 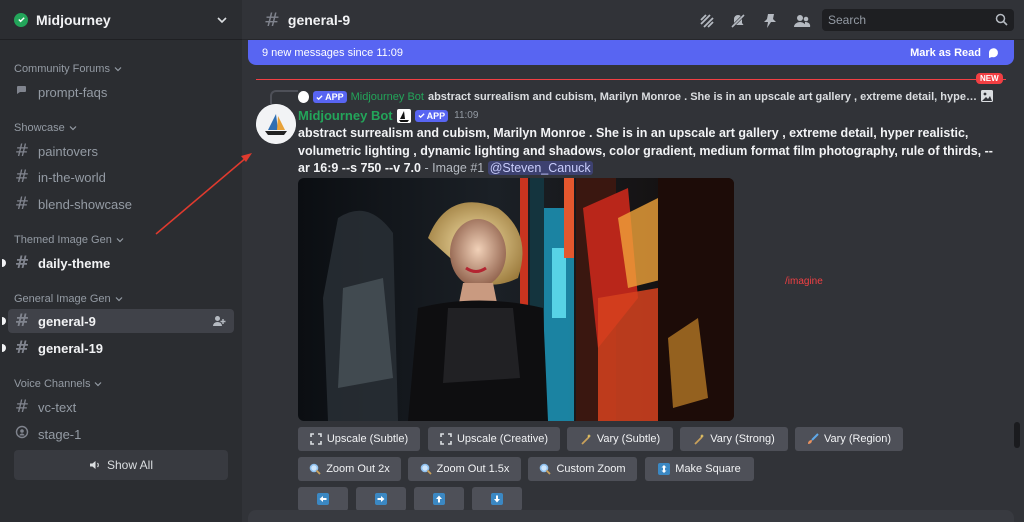 I want to click on stage-icon, so click(x=22, y=434).